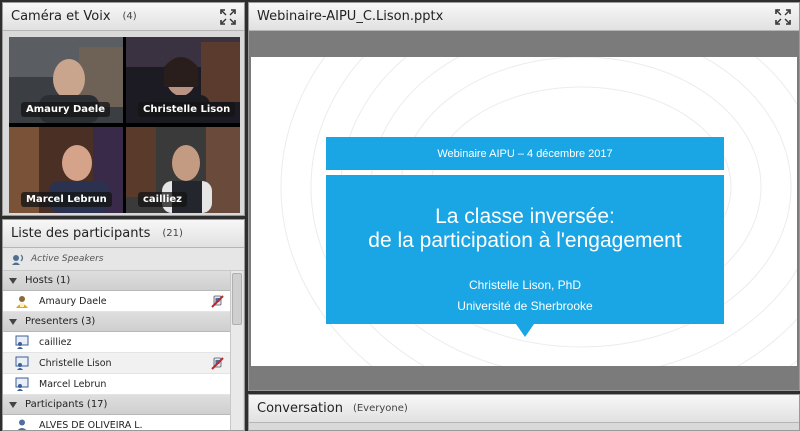  Describe the element at coordinates (67, 259) in the screenshot. I see `active-speakers-label: Active Speakers` at that location.